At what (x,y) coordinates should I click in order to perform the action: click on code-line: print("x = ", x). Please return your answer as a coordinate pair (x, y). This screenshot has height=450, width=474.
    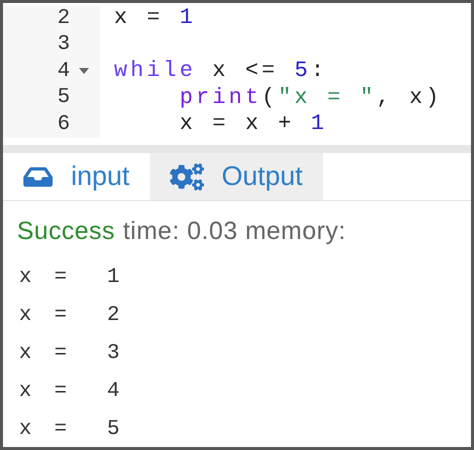
    Looking at the image, I should click on (311, 97).